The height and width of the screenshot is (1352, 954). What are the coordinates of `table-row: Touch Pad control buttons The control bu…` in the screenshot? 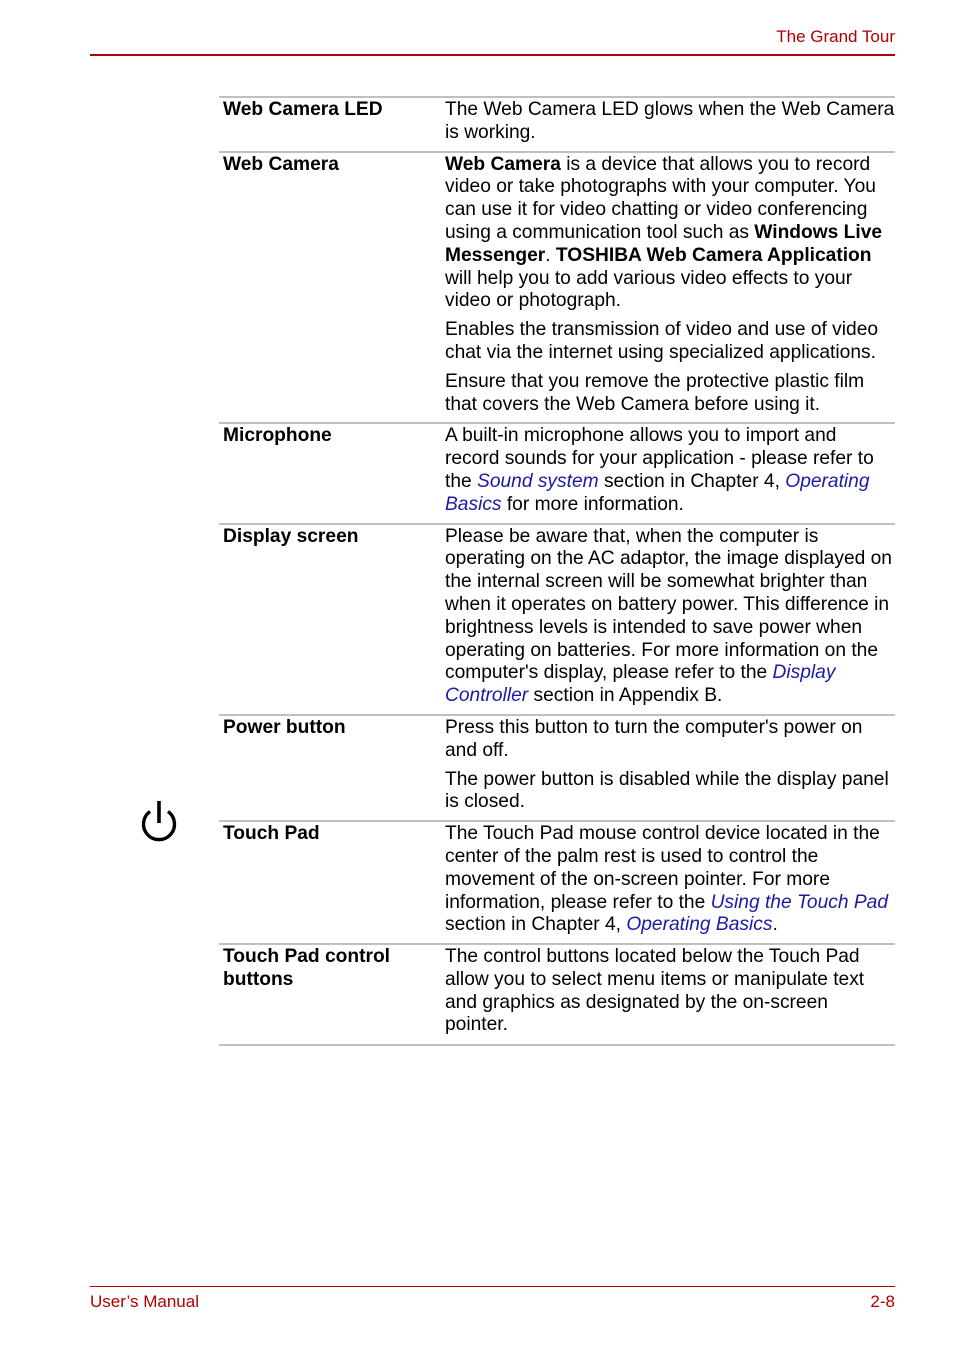 It's located at (557, 995).